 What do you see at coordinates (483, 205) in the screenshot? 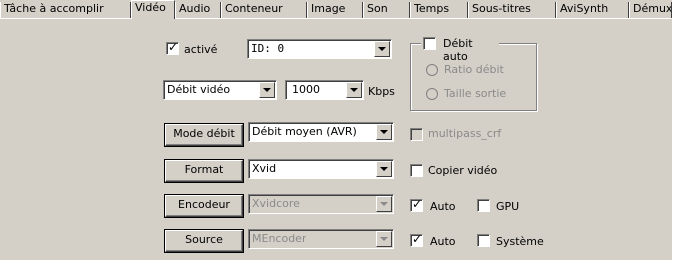
I see `gpu-checkbox` at bounding box center [483, 205].